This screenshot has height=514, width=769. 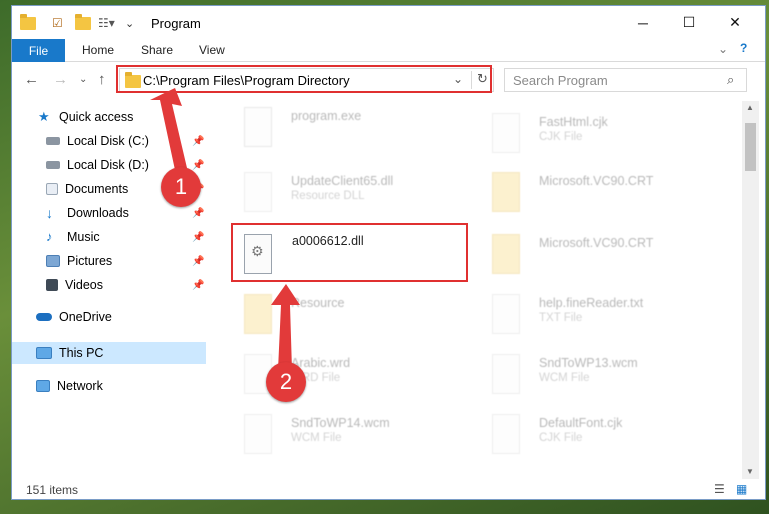 I want to click on list-item: SndToWP13.wcm WCM File, so click(x=597, y=376).